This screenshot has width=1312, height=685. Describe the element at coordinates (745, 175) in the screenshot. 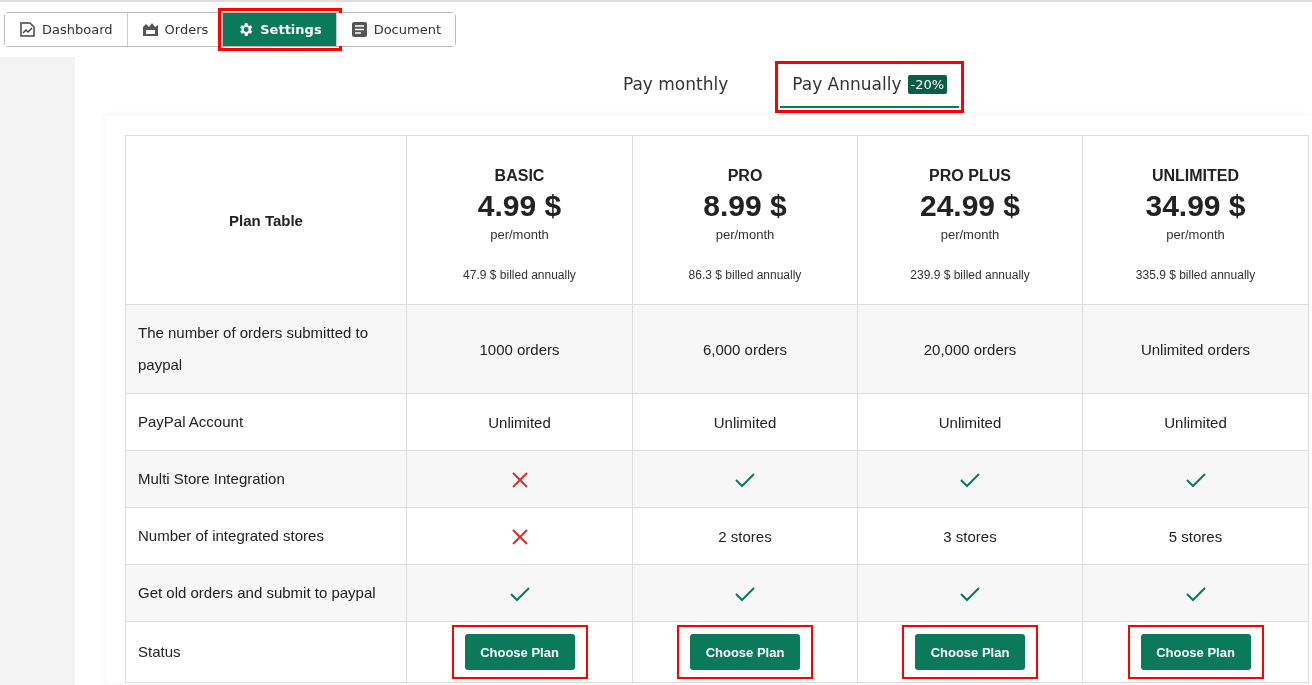

I see `plan-name: PRO` at that location.